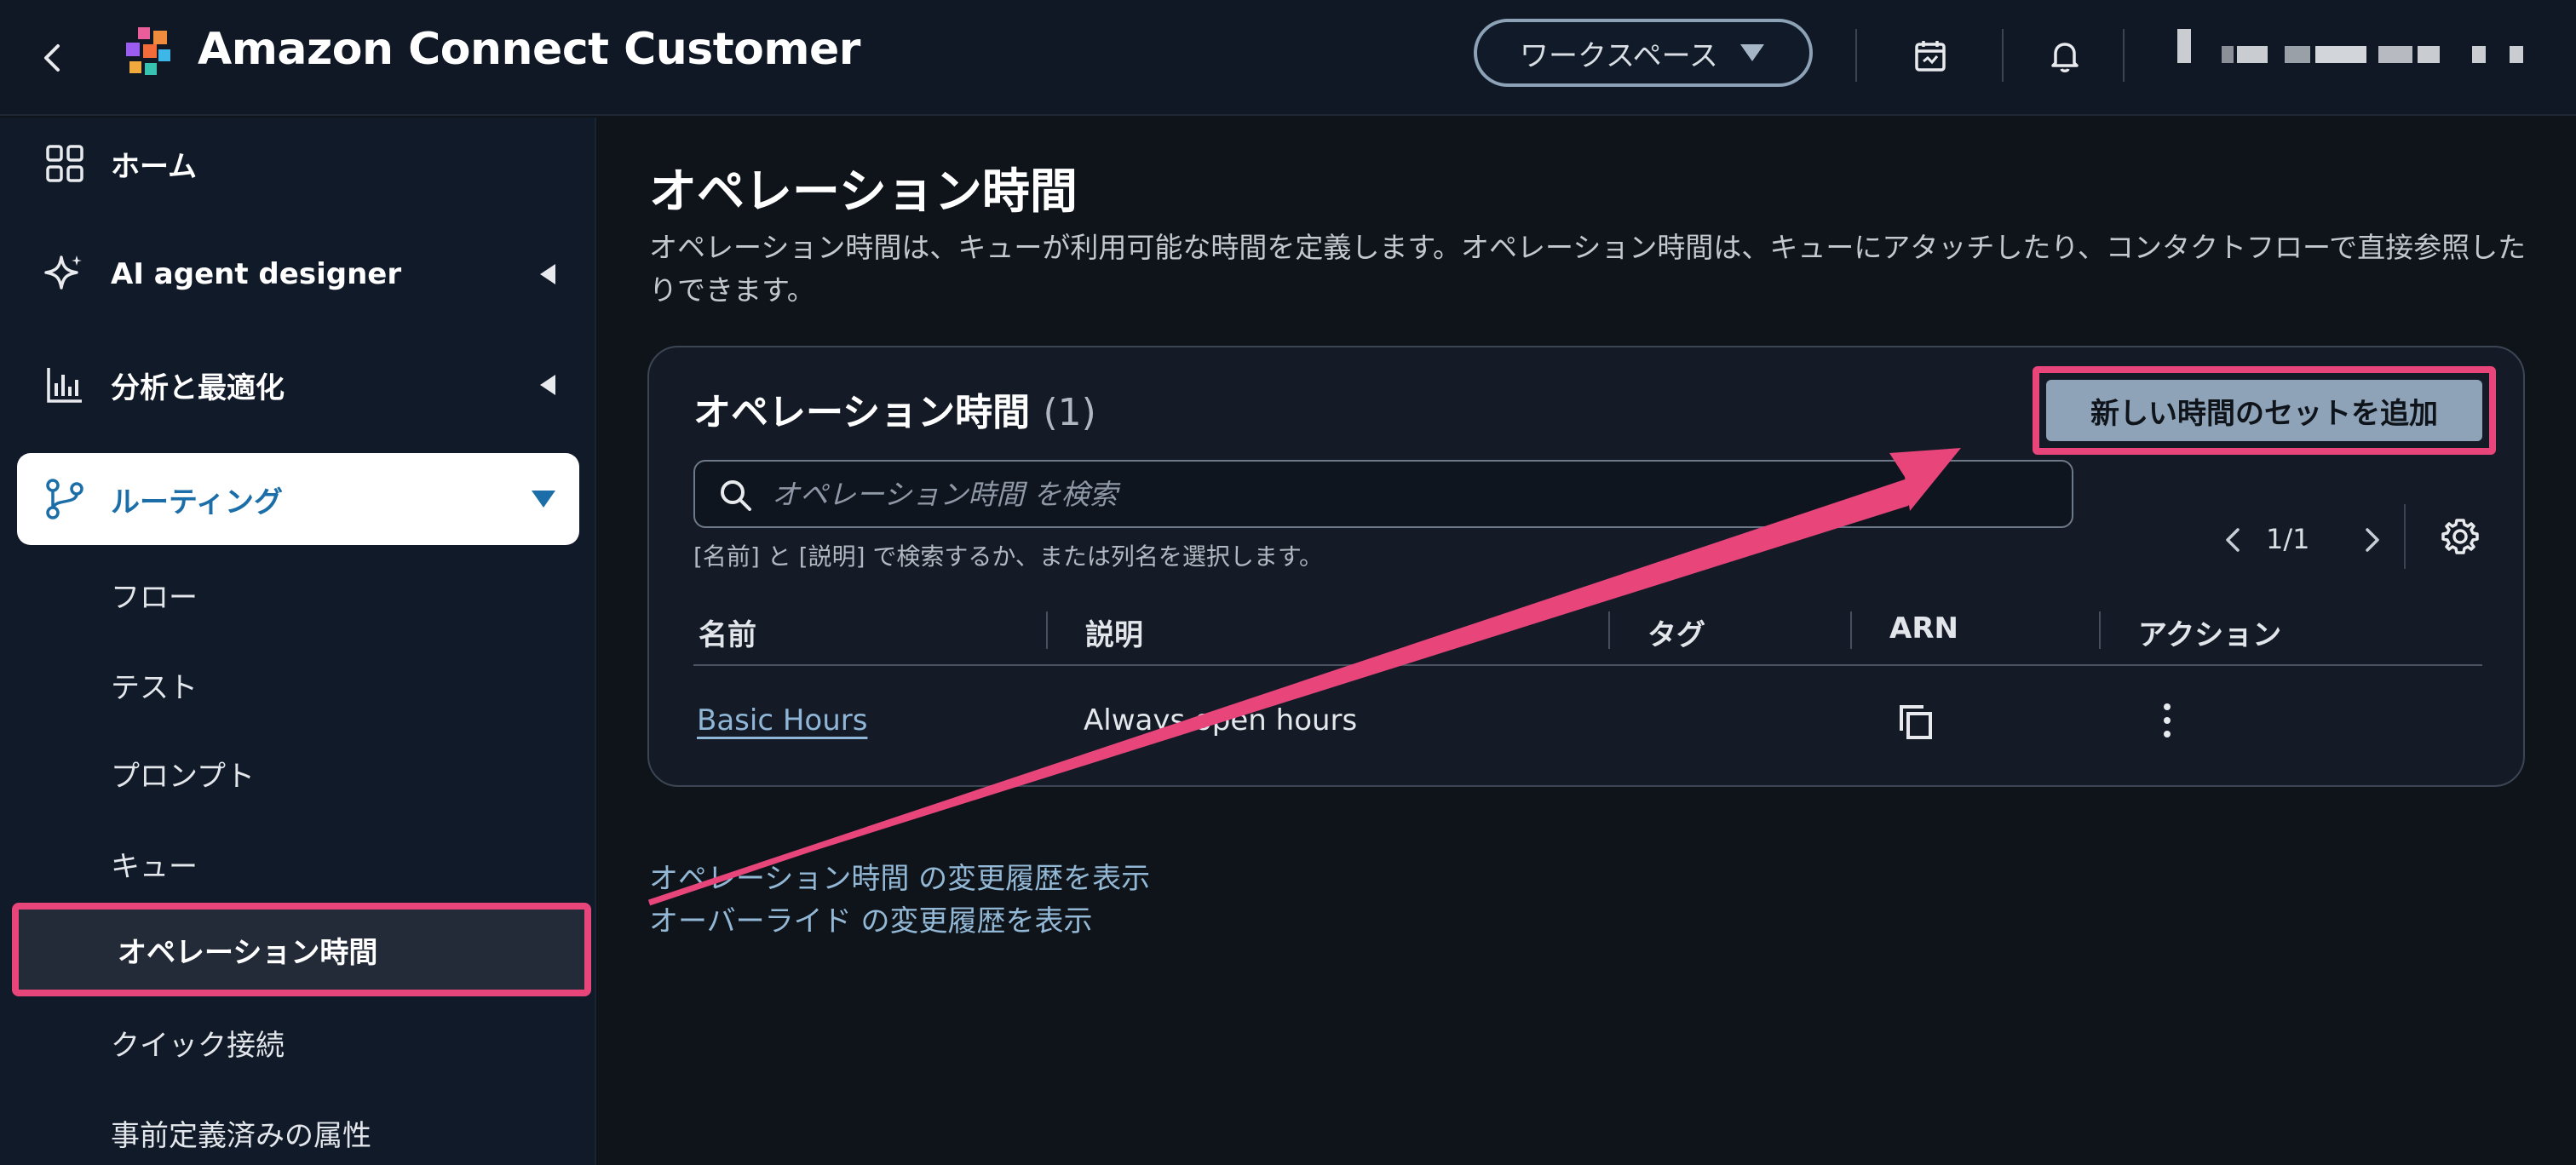 The height and width of the screenshot is (1165, 2576). What do you see at coordinates (1587, 665) in the screenshot?
I see `table-divider` at bounding box center [1587, 665].